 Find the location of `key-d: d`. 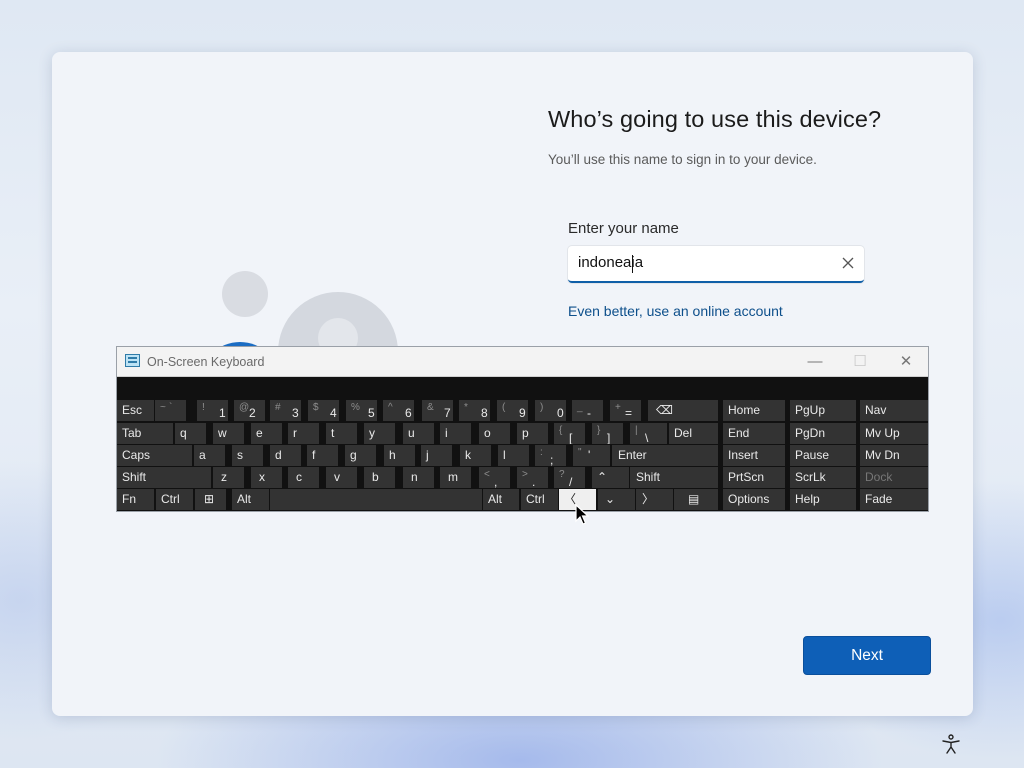

key-d: d is located at coordinates (285, 455).